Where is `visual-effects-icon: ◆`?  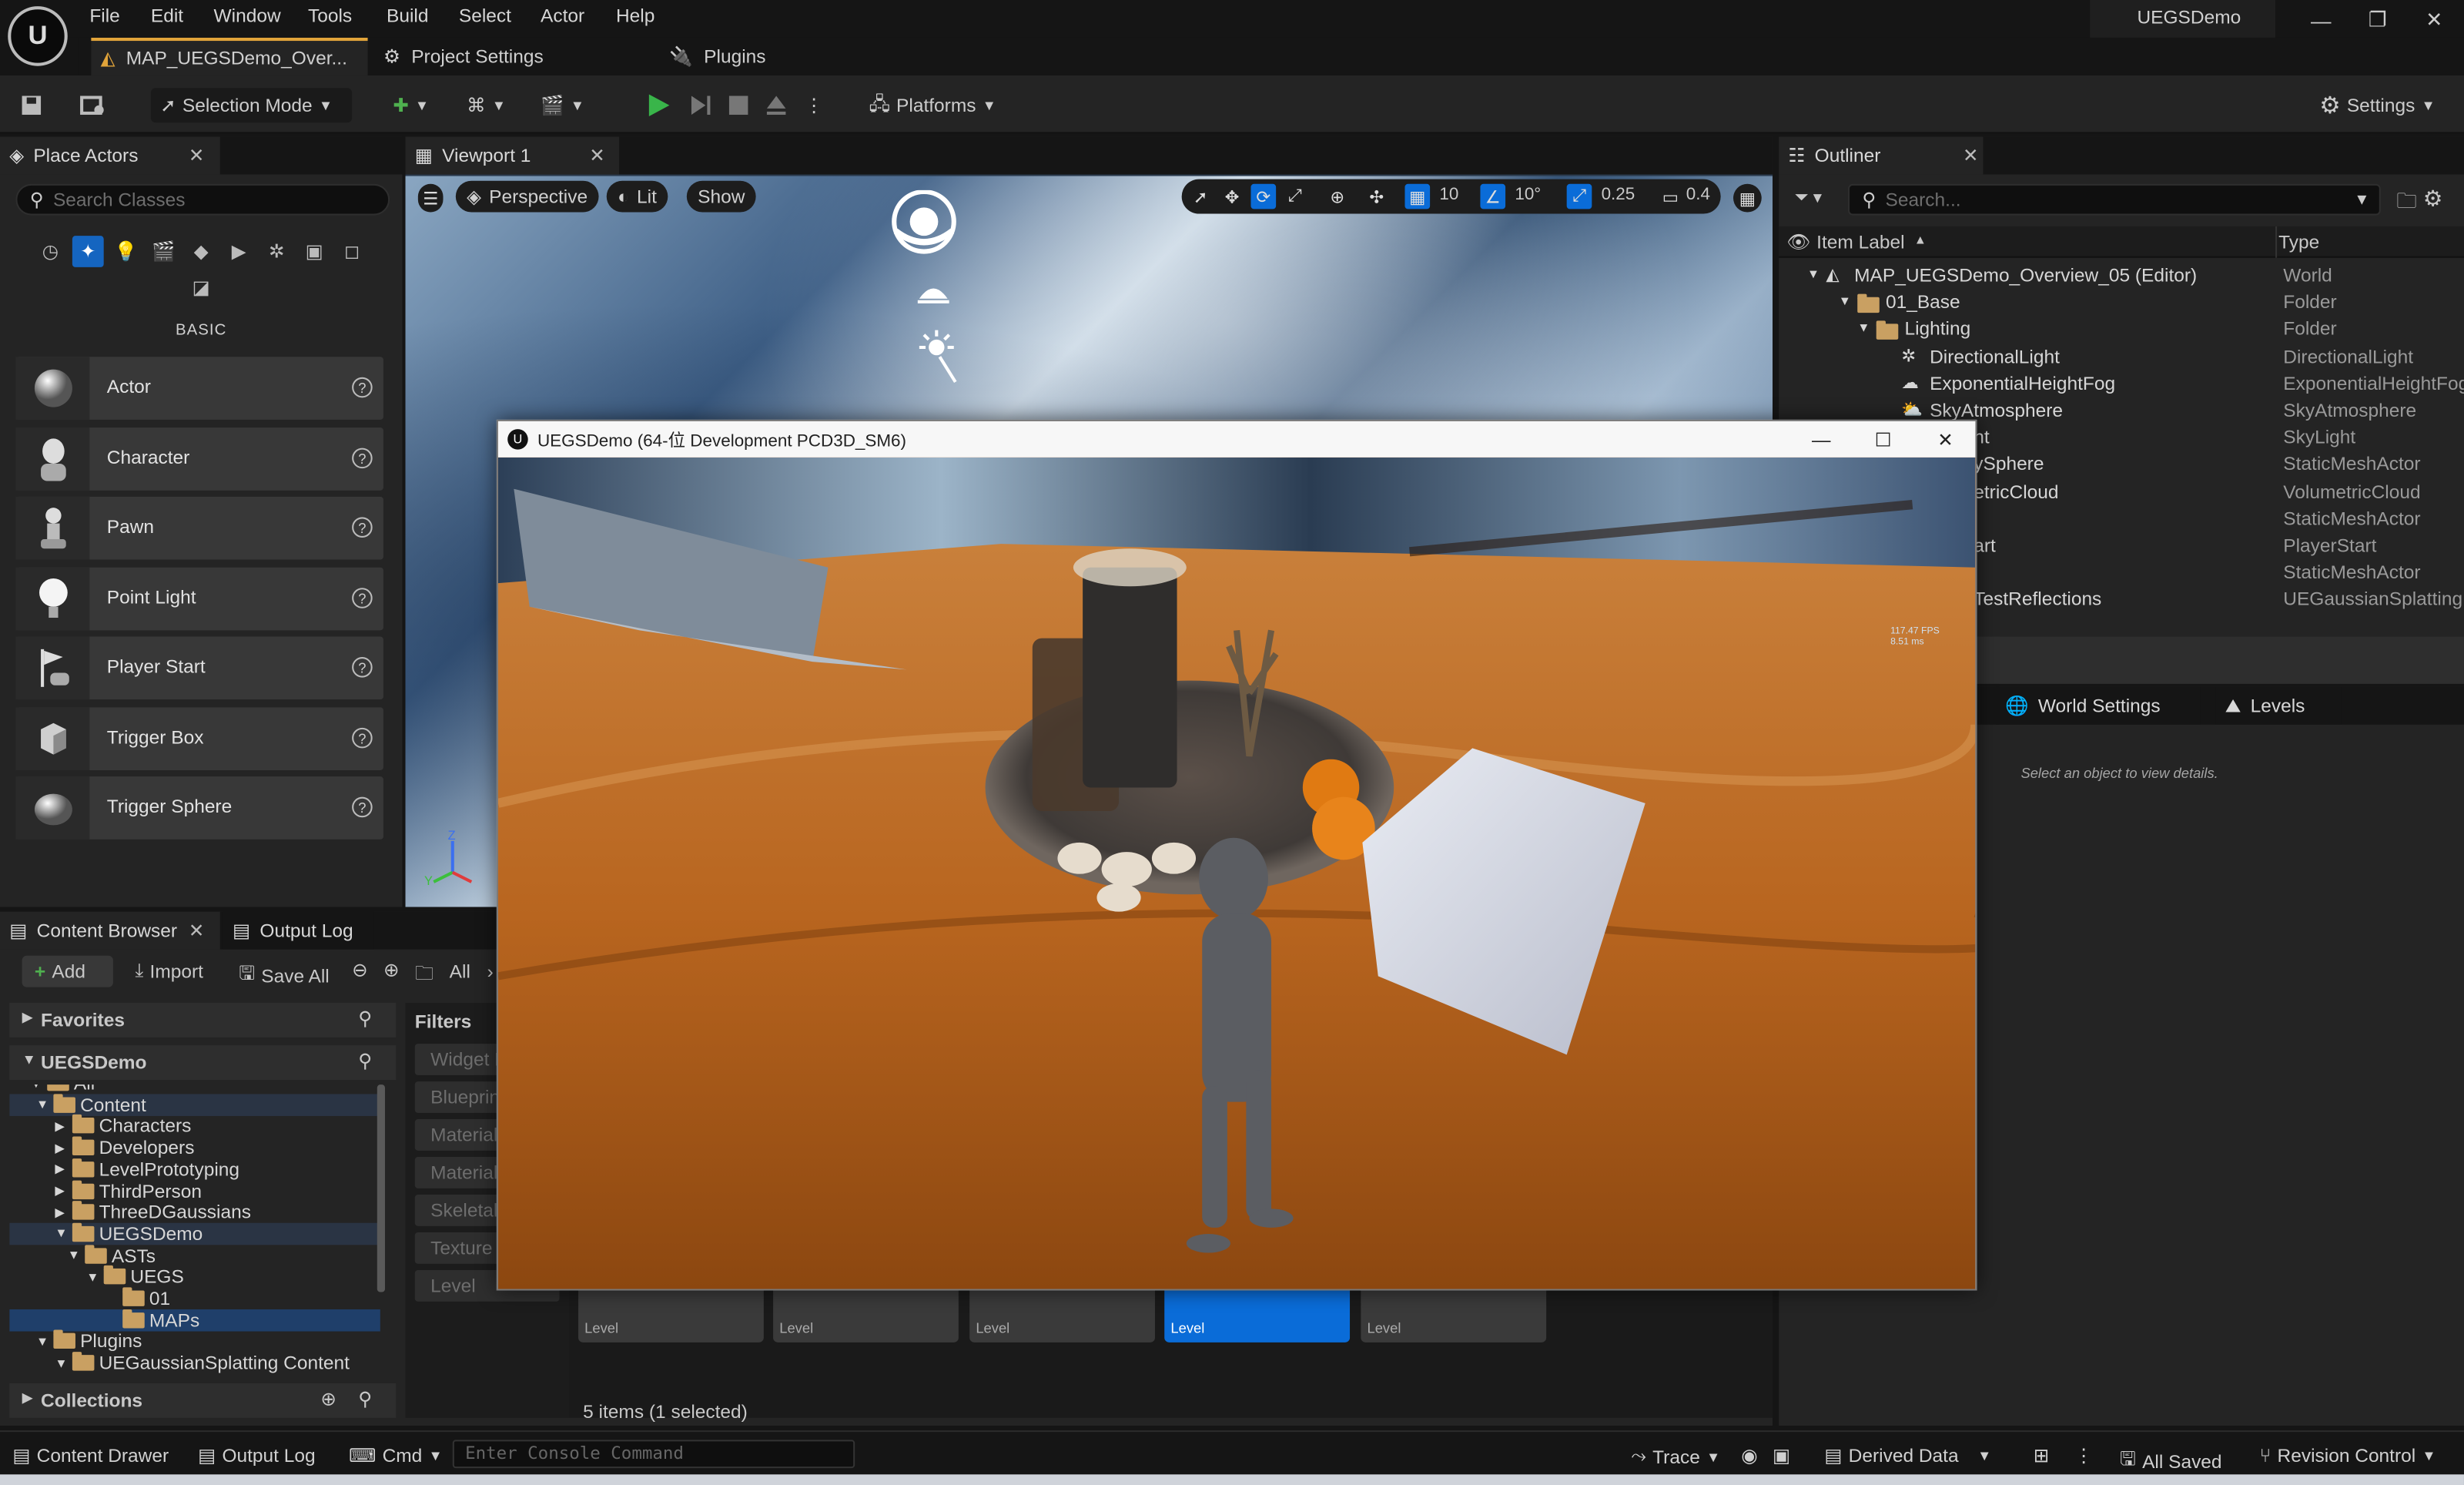 visual-effects-icon: ◆ is located at coordinates (201, 252).